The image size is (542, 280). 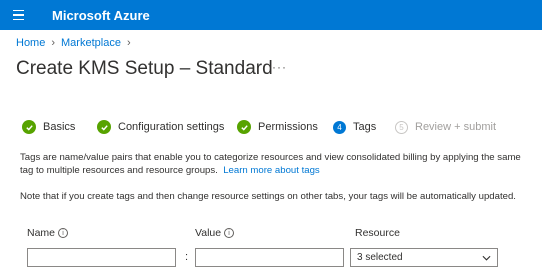 What do you see at coordinates (401, 127) in the screenshot?
I see `step-number-icon: 5` at bounding box center [401, 127].